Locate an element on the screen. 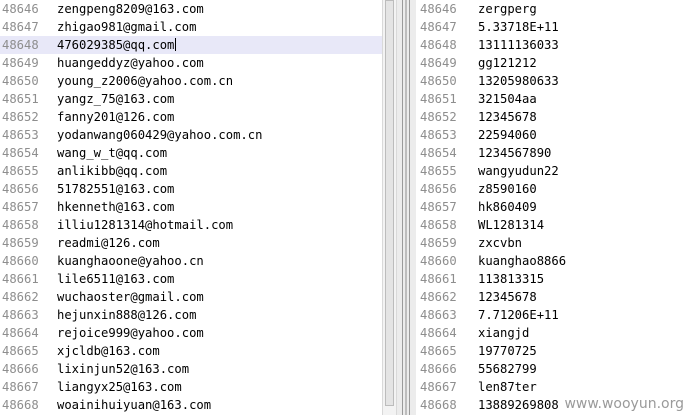 This screenshot has height=415, width=694. editor-line: 48657 hkenneth@163.com is located at coordinates (191, 207).